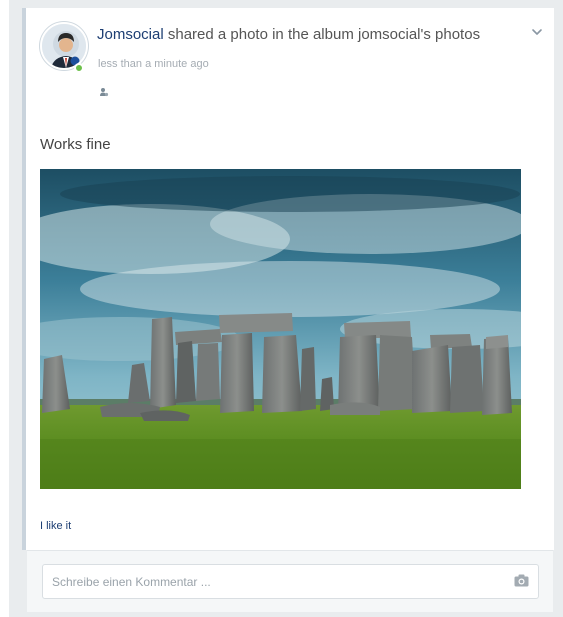 Image resolution: width=563 pixels, height=617 pixels. What do you see at coordinates (75, 144) in the screenshot?
I see `post-message: Works fine` at bounding box center [75, 144].